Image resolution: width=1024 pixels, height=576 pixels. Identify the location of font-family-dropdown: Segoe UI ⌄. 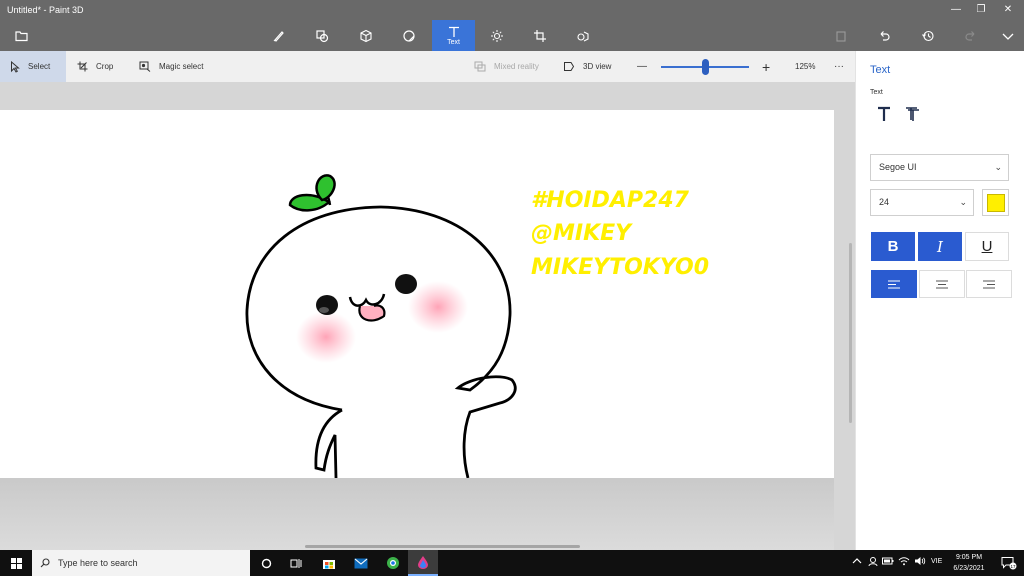
(939, 167).